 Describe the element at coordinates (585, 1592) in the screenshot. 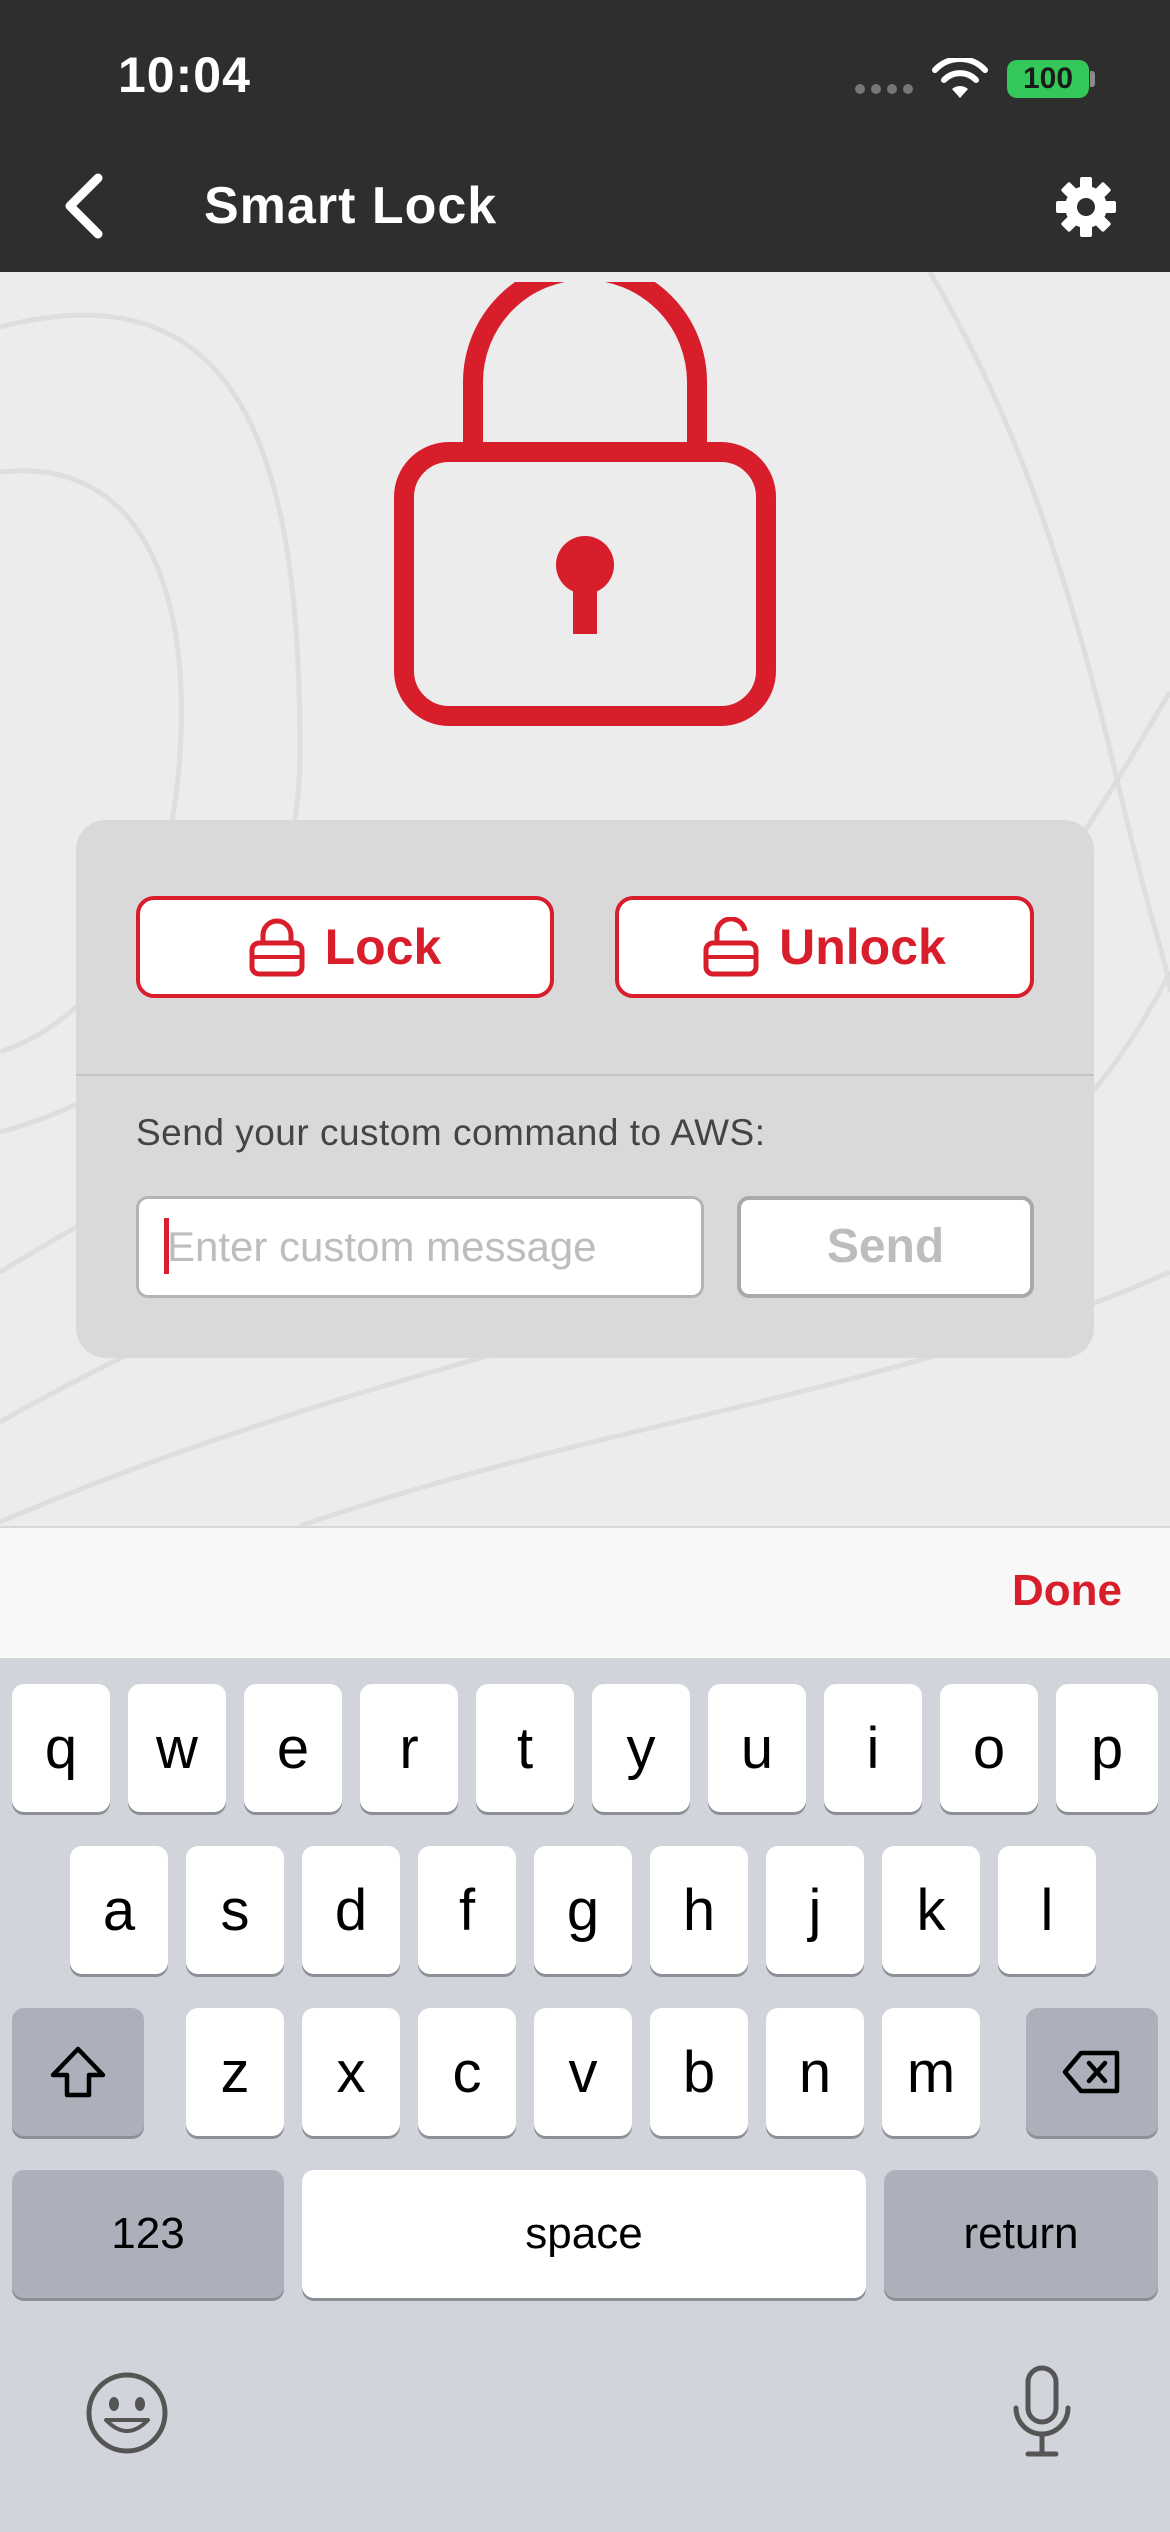

I see `keyboard-accessory-bar: Done` at that location.